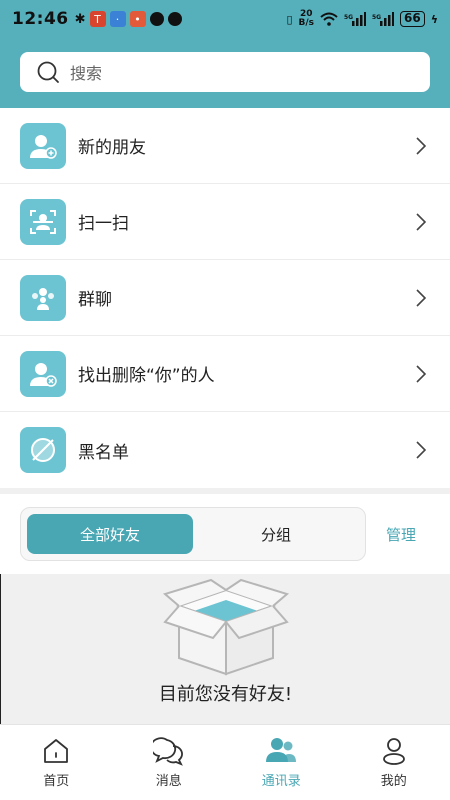 Image resolution: width=450 pixels, height=800 pixels. What do you see at coordinates (86, 73) in the screenshot?
I see `search-placeholder: 搜索` at bounding box center [86, 73].